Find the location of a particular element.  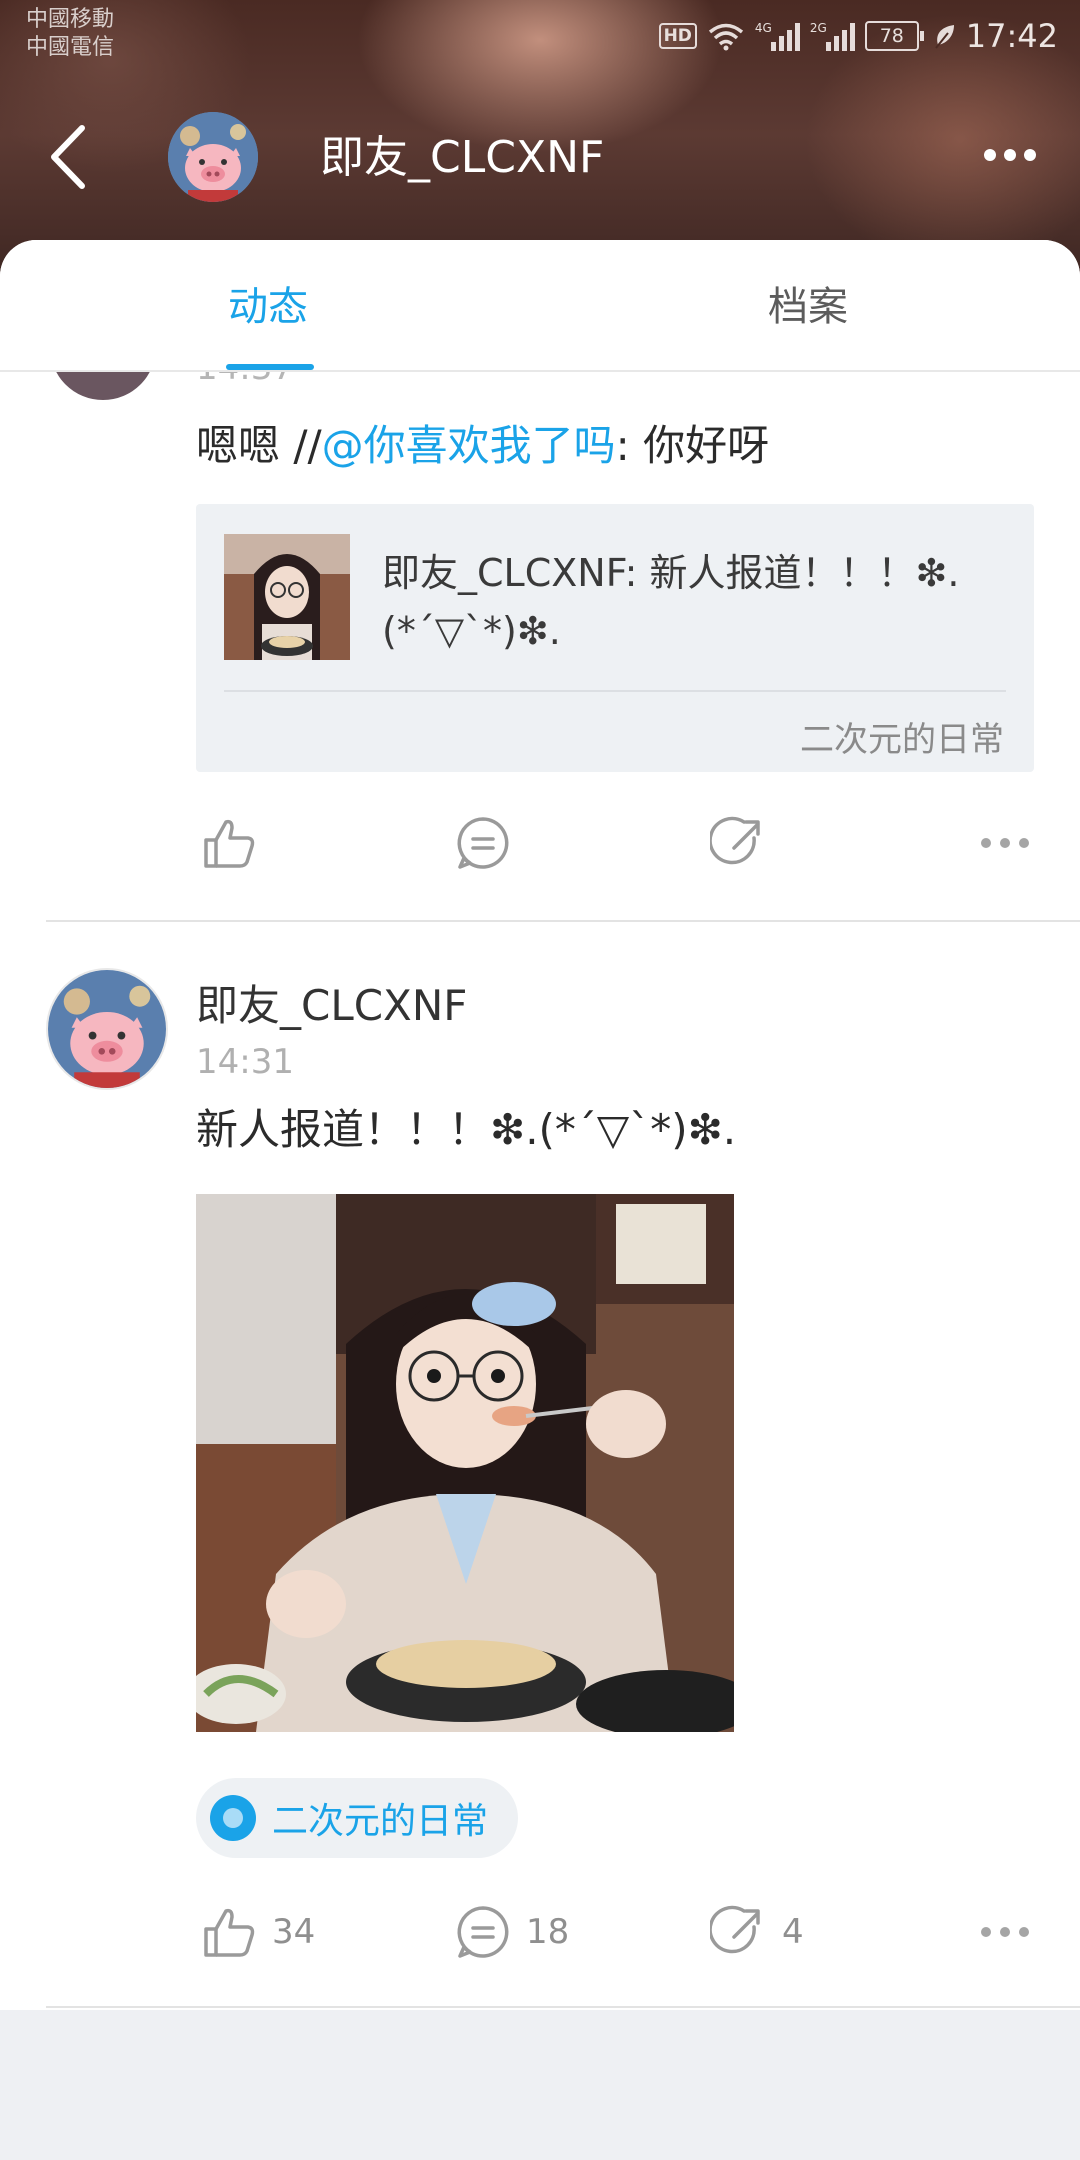

nav-avatar is located at coordinates (213, 157).